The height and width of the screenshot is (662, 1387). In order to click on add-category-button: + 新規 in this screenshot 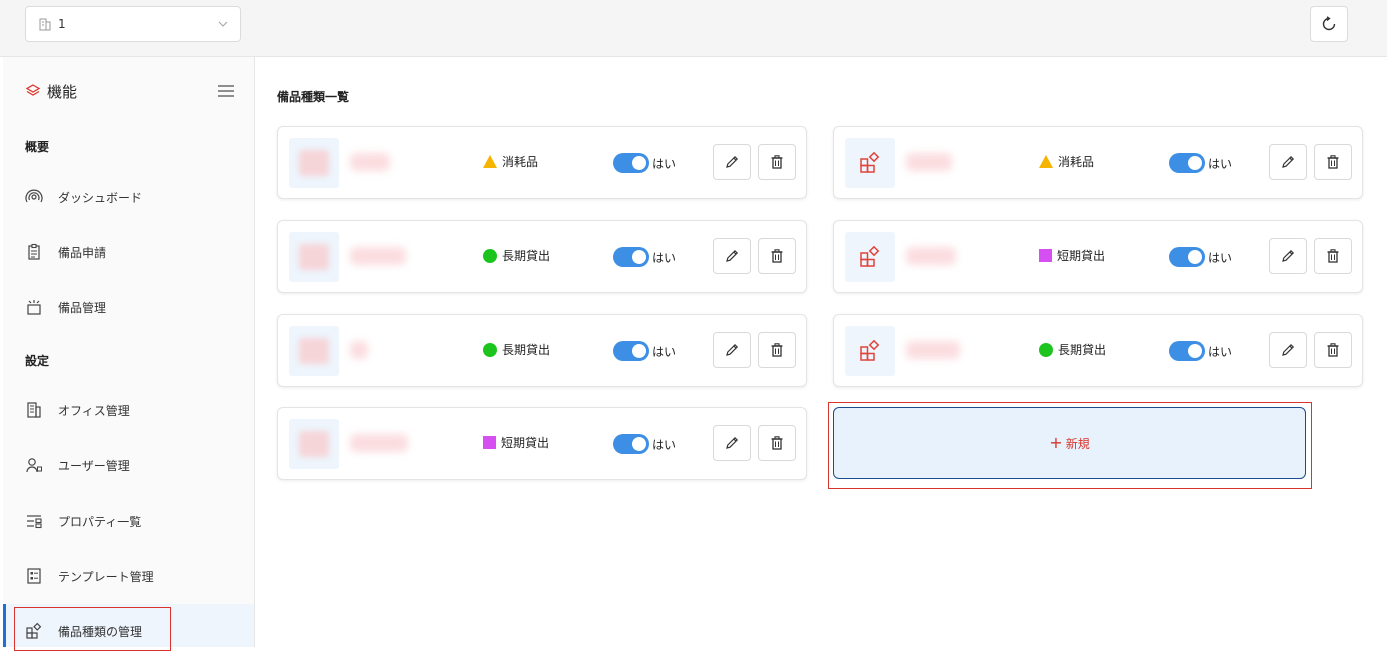, I will do `click(1069, 443)`.